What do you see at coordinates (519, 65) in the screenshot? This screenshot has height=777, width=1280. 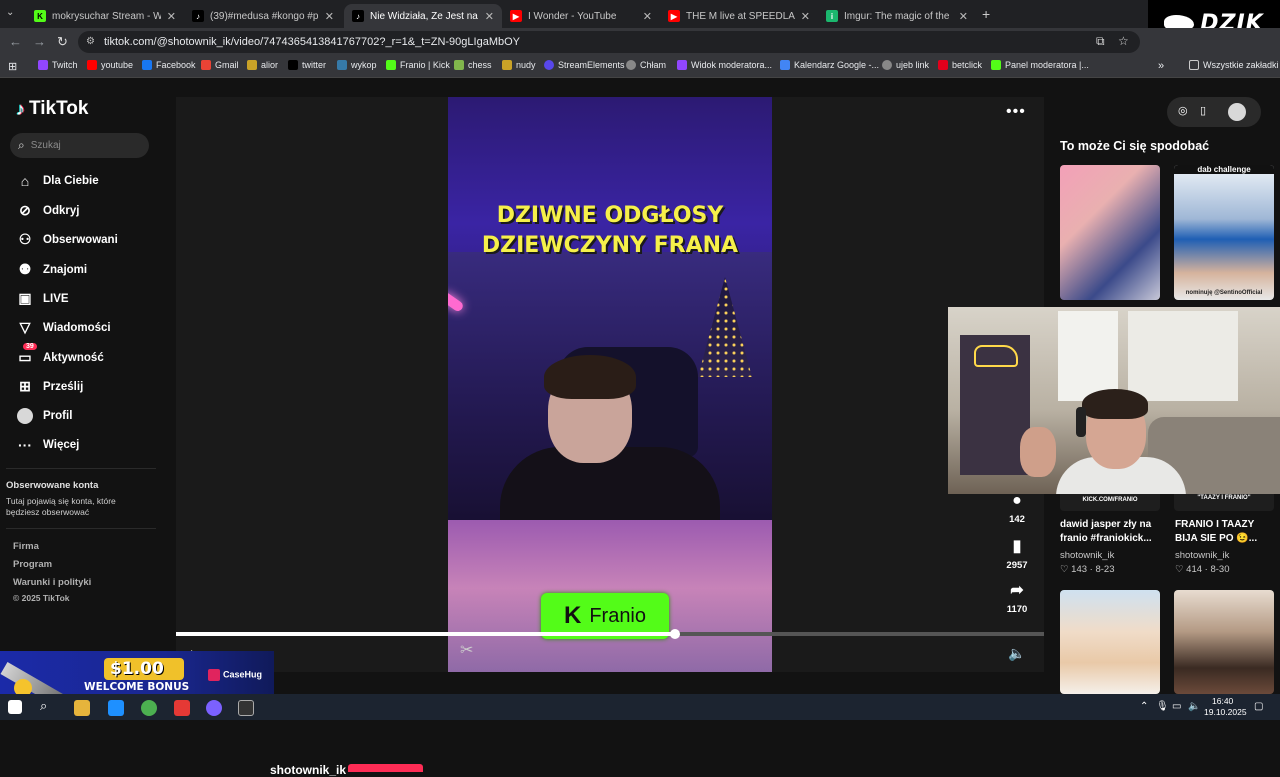 I see `bookmark-item: nudy` at bounding box center [519, 65].